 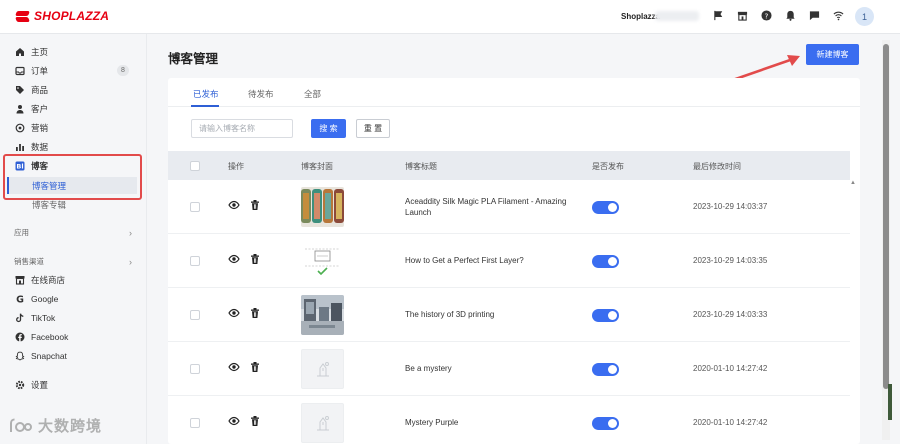 I want to click on page-scrollbar-thumb, so click(x=886, y=216).